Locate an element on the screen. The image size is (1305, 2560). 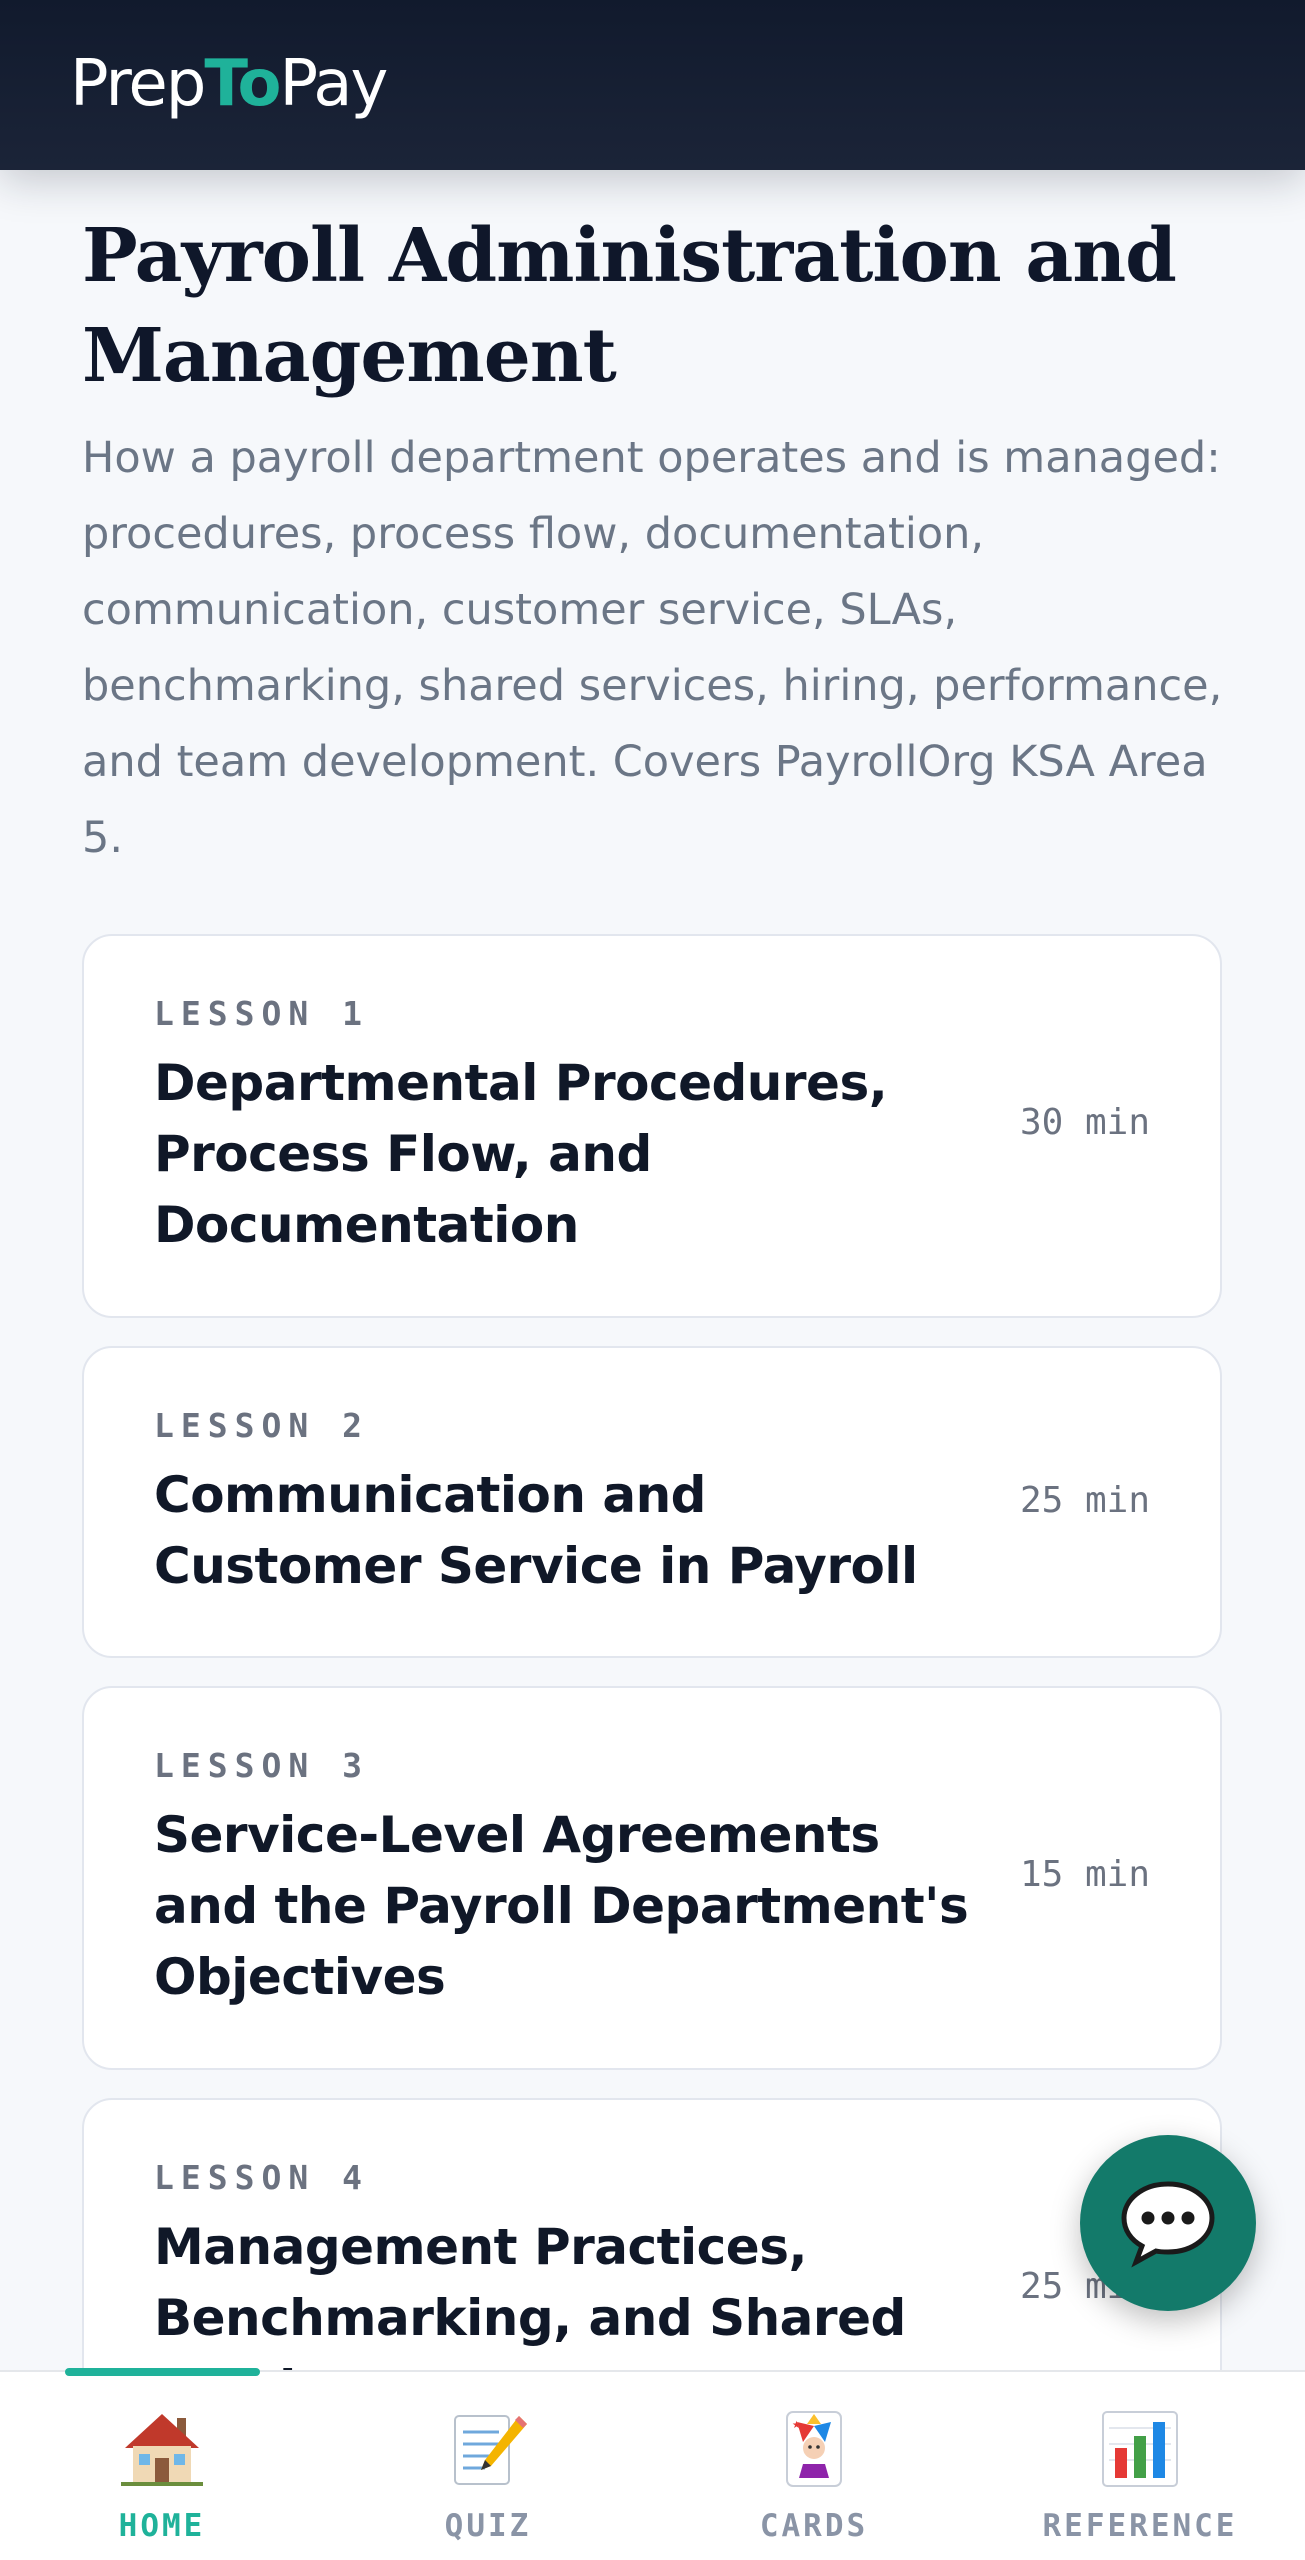
nav-item-quiz: QUIZ is located at coordinates (488, 2478).